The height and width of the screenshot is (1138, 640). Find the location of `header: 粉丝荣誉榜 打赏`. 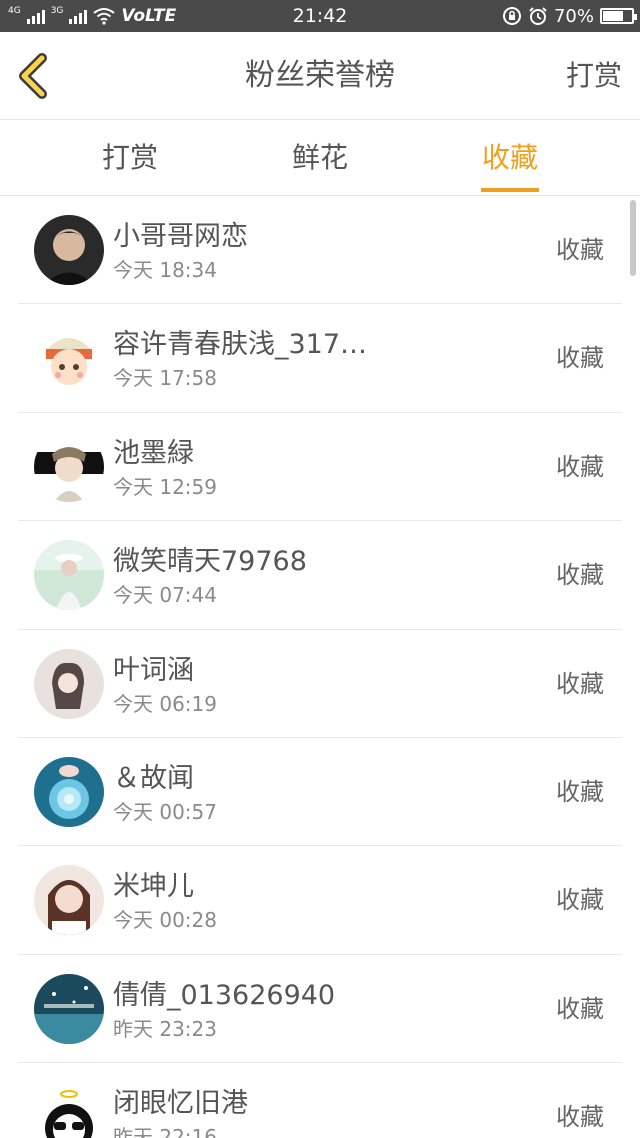

header: 粉丝荣誉榜 打赏 is located at coordinates (320, 76).